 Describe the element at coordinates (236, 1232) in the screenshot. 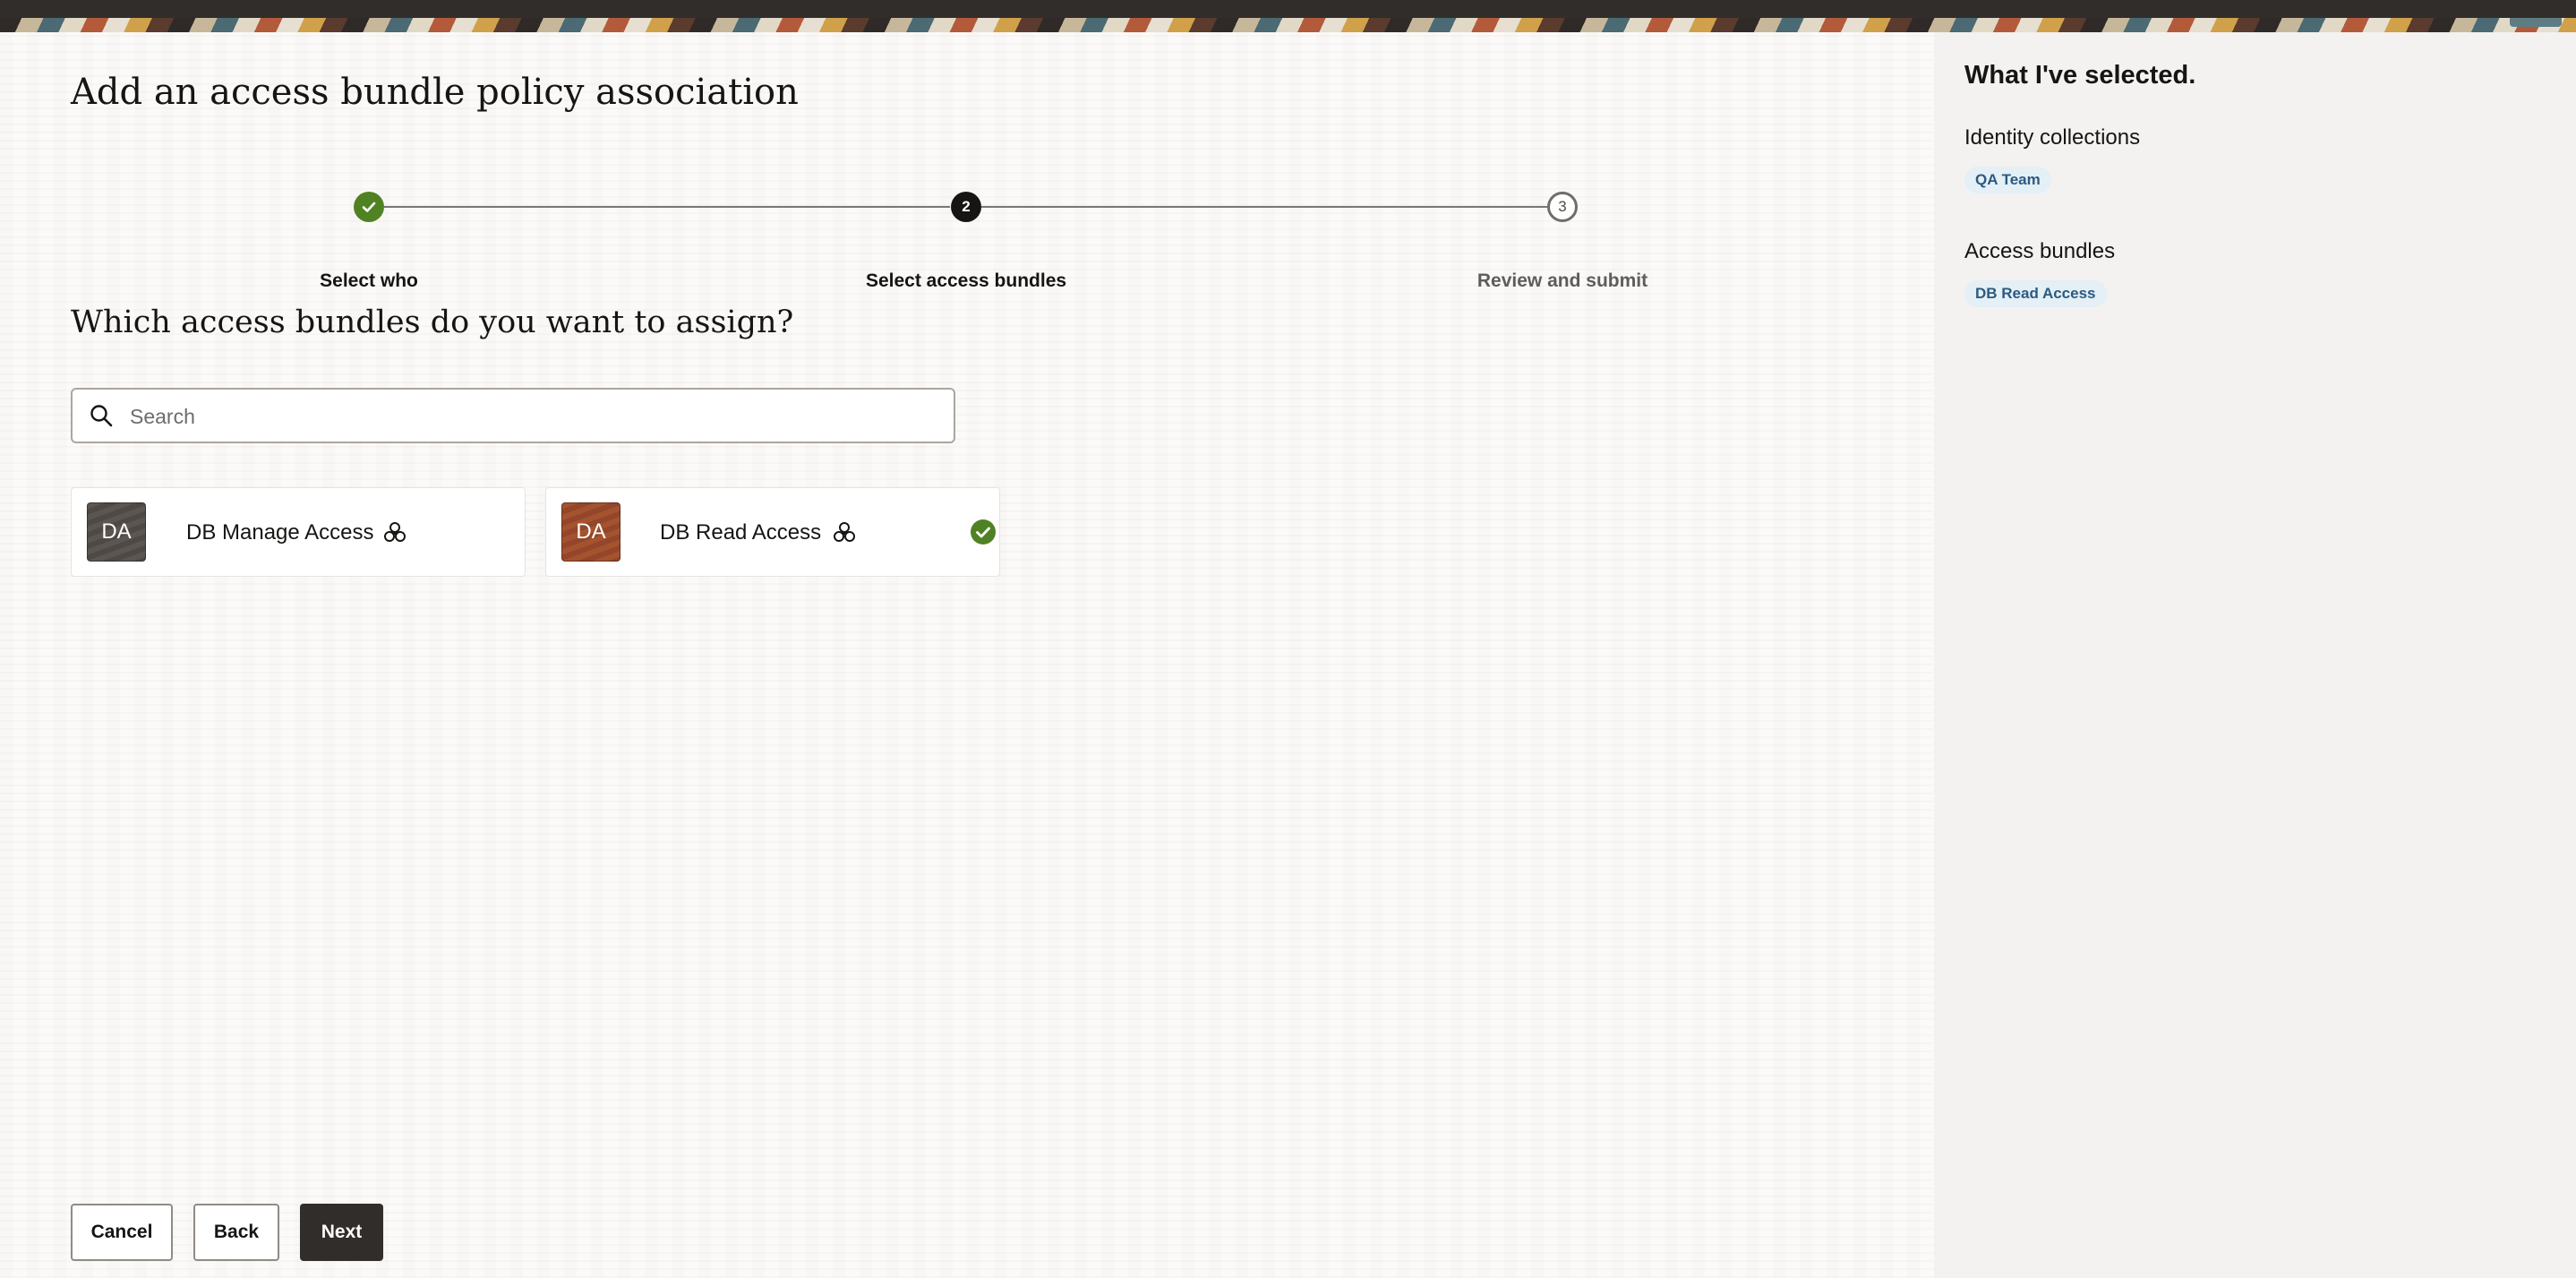

I see `back-button: Back` at that location.